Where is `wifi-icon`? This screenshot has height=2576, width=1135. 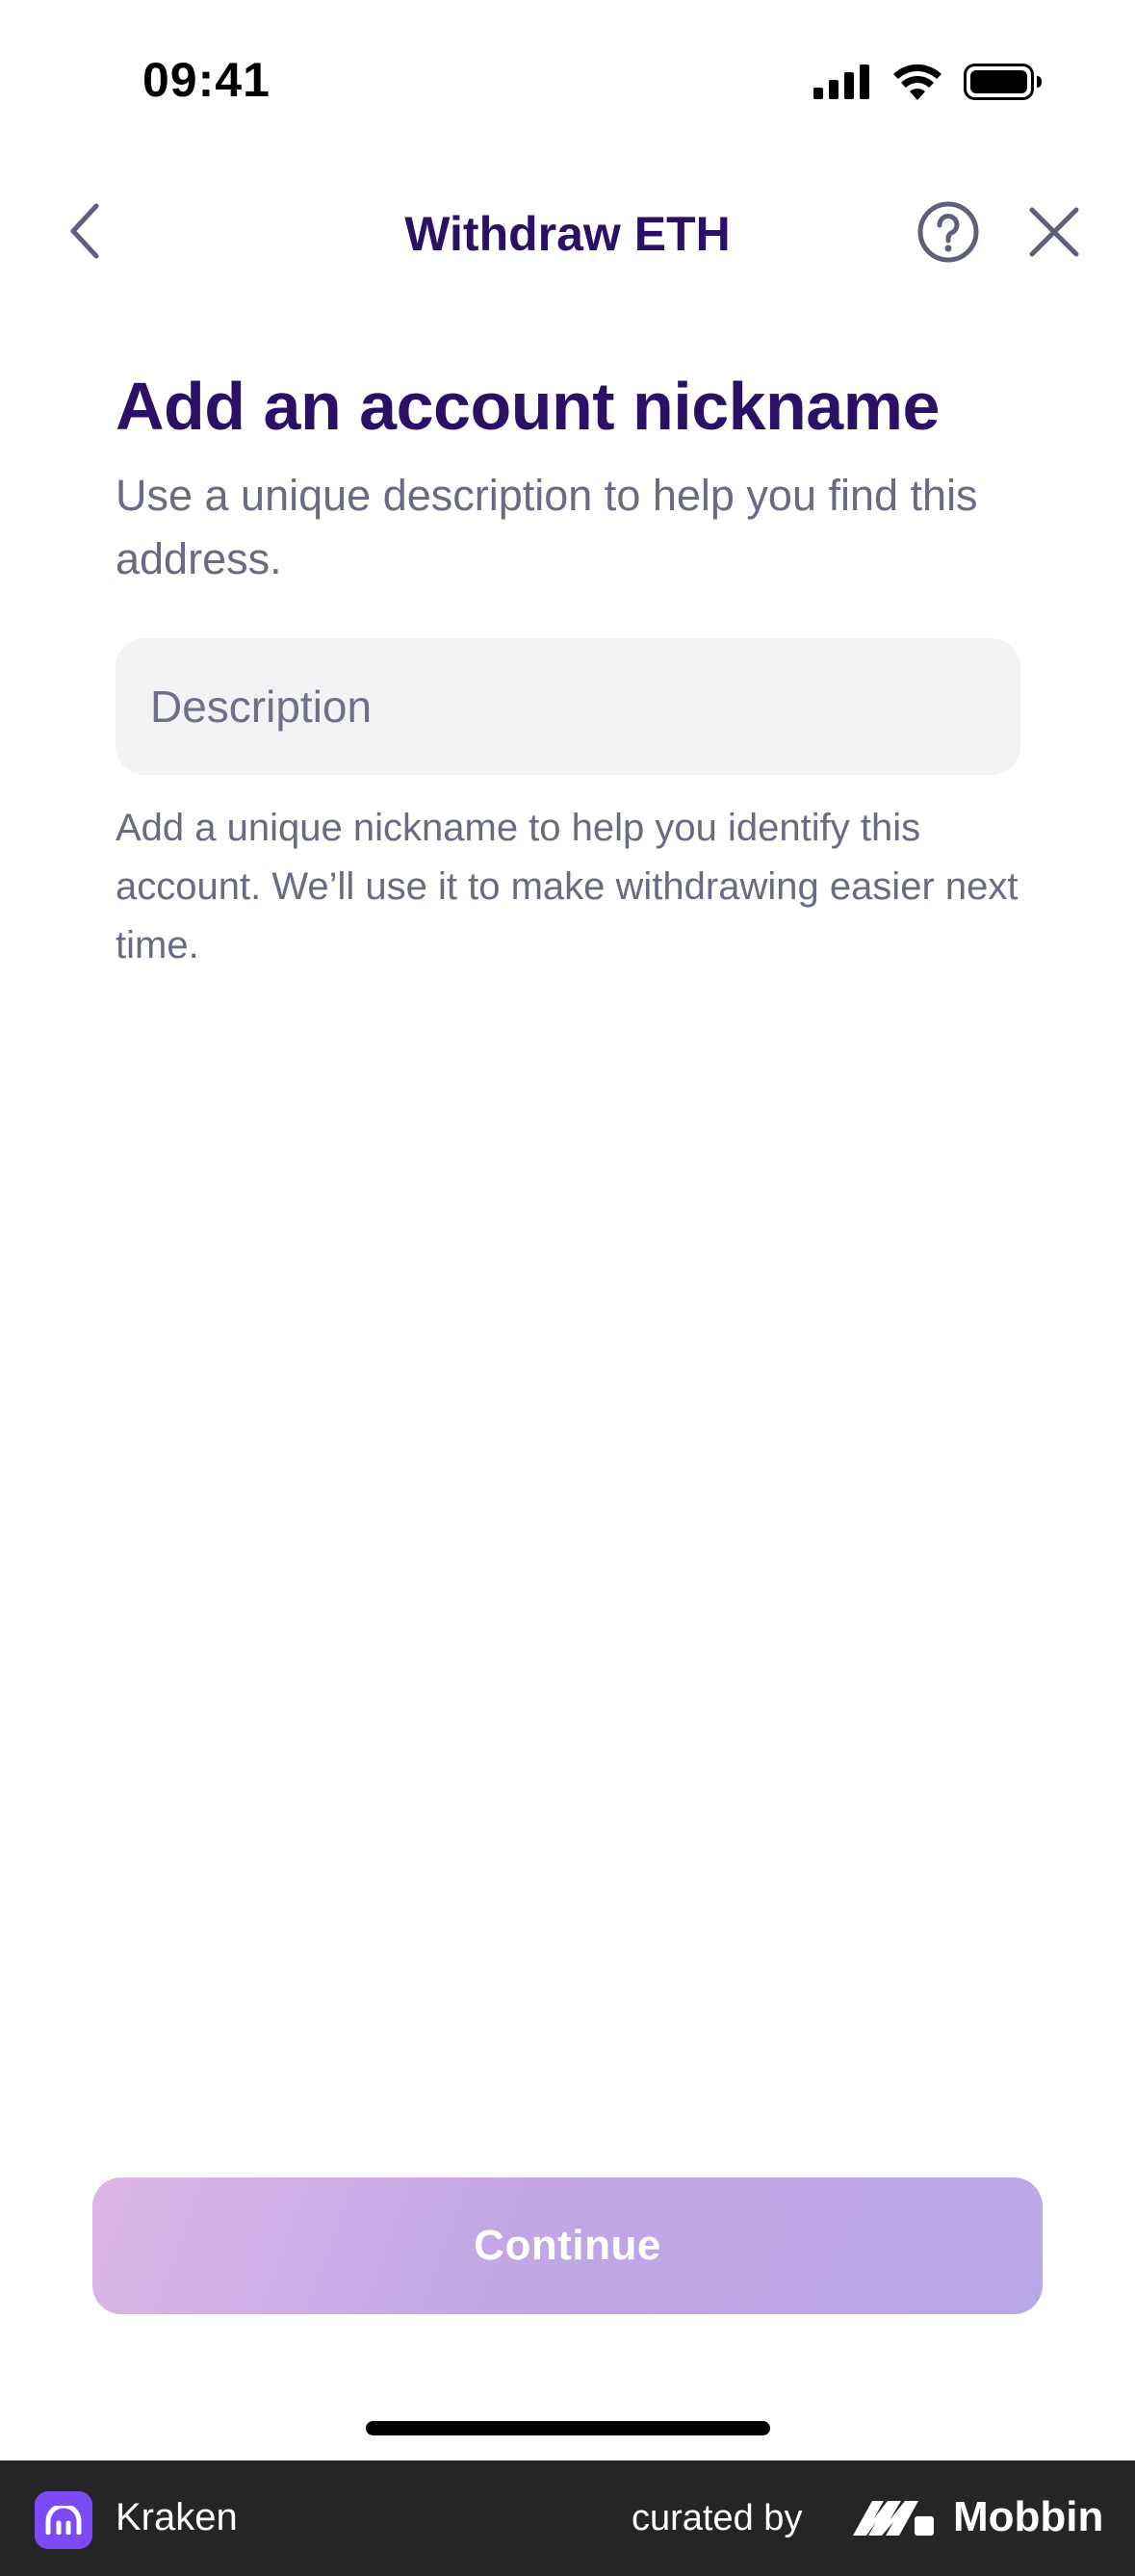 wifi-icon is located at coordinates (917, 82).